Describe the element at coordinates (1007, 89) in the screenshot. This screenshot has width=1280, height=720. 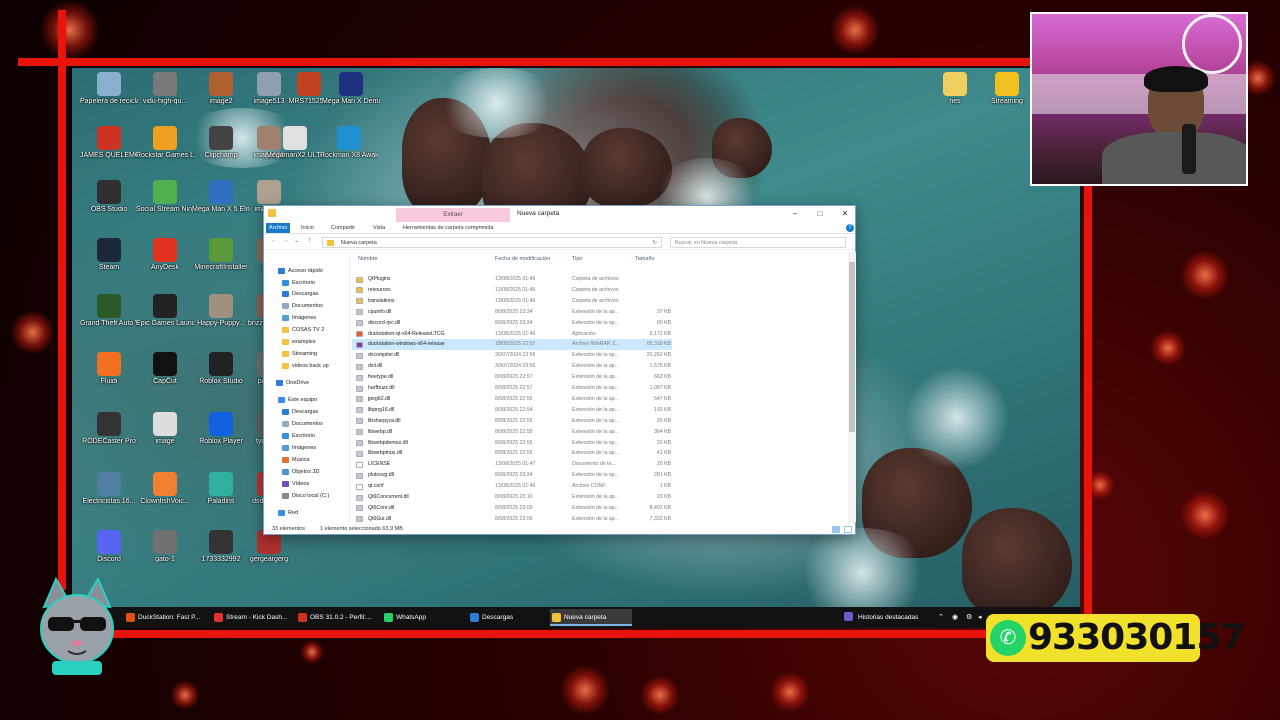
I see `desktop-icon: Streaming` at that location.